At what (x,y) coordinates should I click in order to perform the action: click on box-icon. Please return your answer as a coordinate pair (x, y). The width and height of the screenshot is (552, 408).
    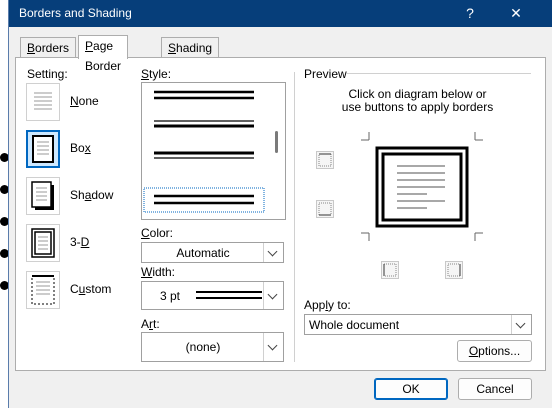
    Looking at the image, I should click on (43, 149).